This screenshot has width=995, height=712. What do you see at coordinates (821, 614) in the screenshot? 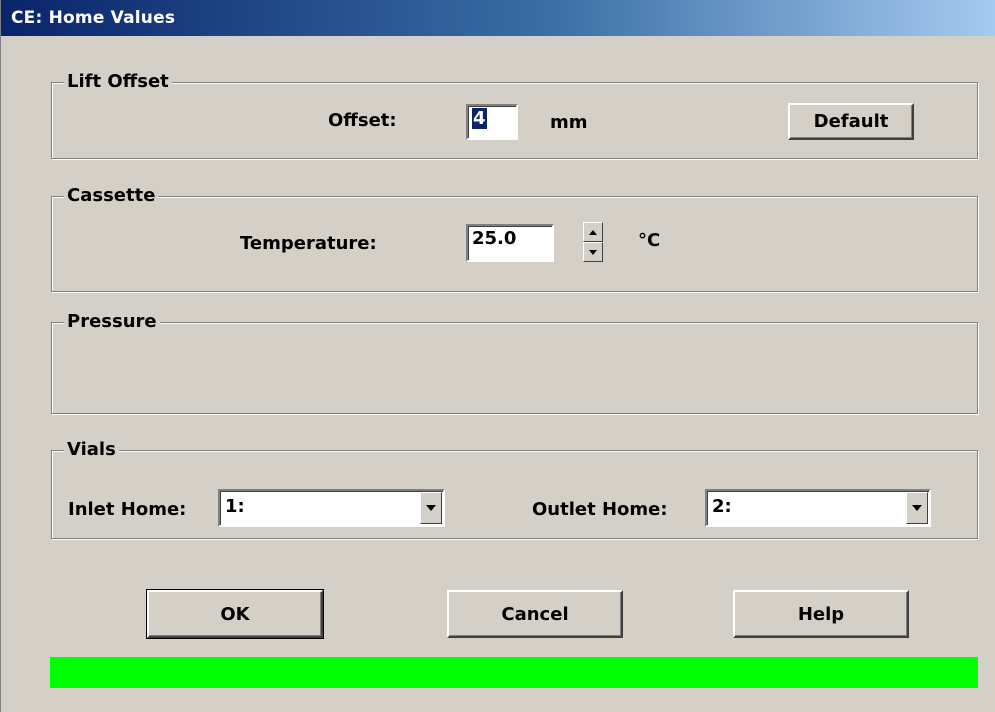
I see `help-button: Help` at bounding box center [821, 614].